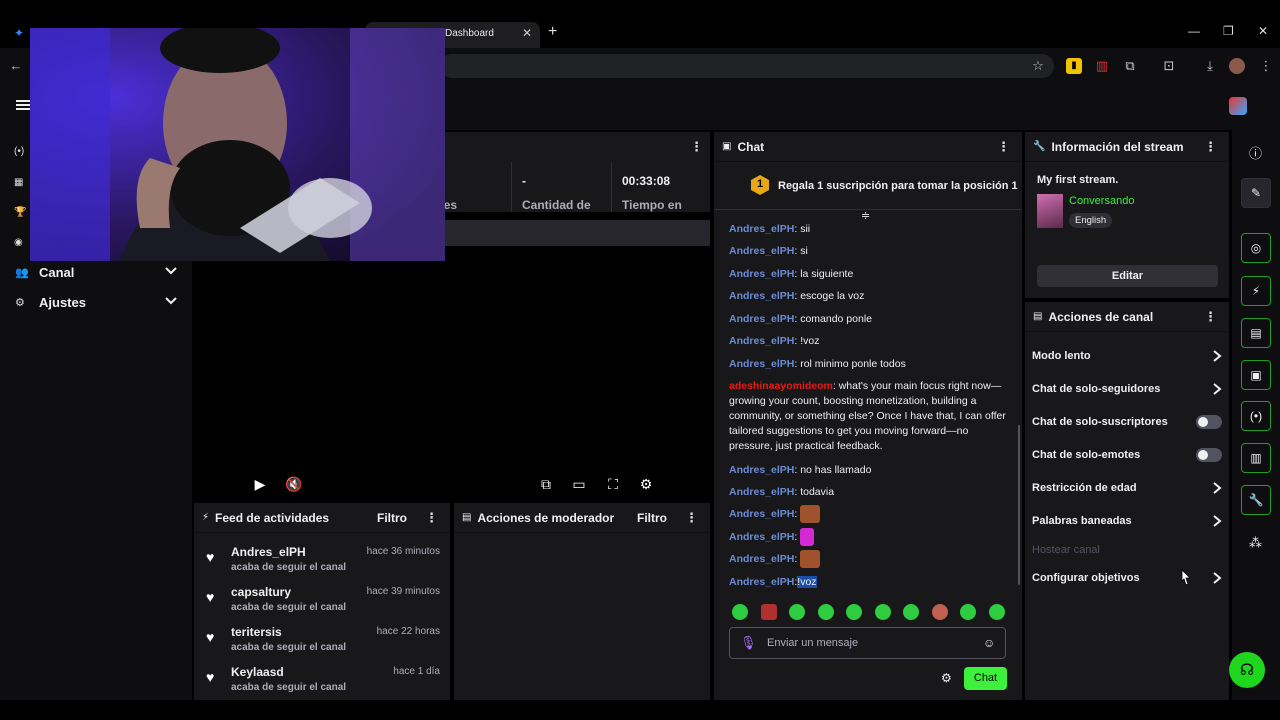 Image resolution: width=1280 pixels, height=720 pixels. Describe the element at coordinates (527, 33) in the screenshot. I see `tab-close-icon: ✕` at that location.